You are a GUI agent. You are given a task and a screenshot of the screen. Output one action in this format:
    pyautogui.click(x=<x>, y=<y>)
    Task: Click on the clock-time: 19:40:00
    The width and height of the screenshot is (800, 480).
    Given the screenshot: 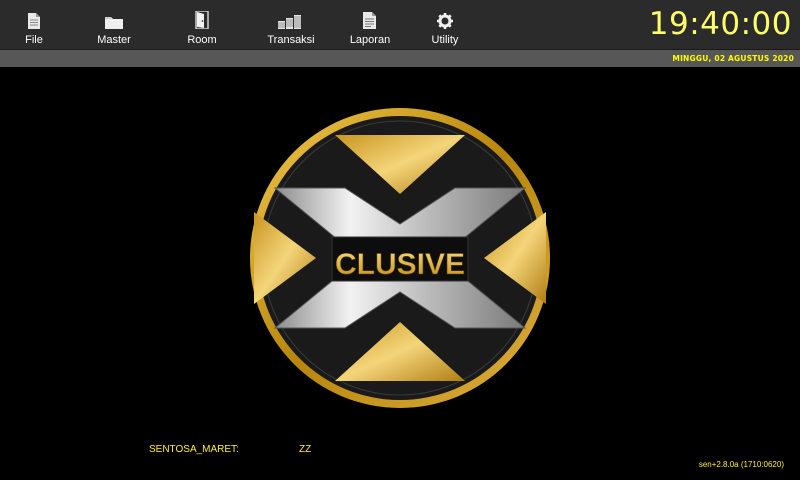 What is the action you would take?
    pyautogui.click(x=720, y=24)
    